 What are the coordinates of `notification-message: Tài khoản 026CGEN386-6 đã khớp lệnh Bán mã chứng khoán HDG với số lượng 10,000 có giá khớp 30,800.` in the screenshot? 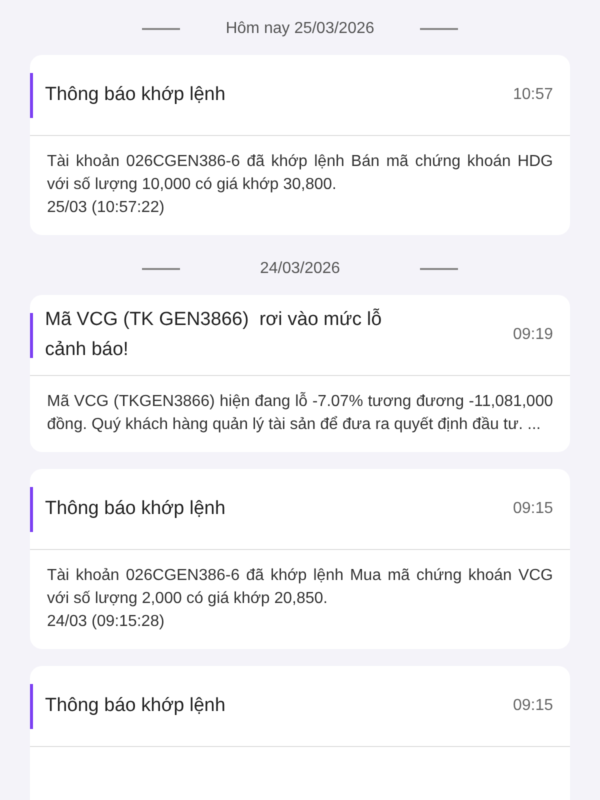 It's located at (300, 173).